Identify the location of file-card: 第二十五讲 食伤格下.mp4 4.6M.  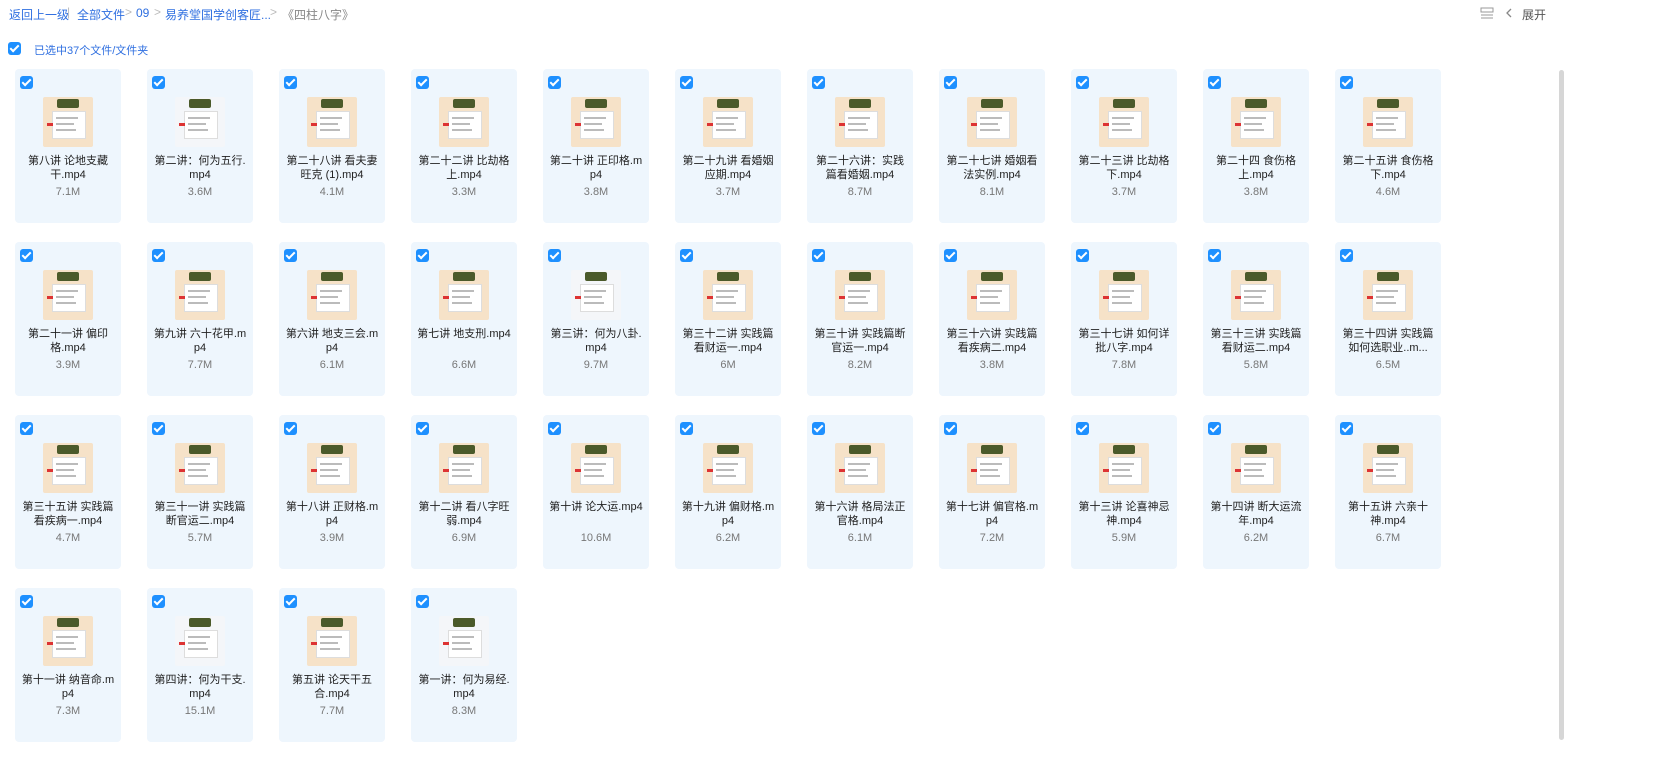
(1388, 146).